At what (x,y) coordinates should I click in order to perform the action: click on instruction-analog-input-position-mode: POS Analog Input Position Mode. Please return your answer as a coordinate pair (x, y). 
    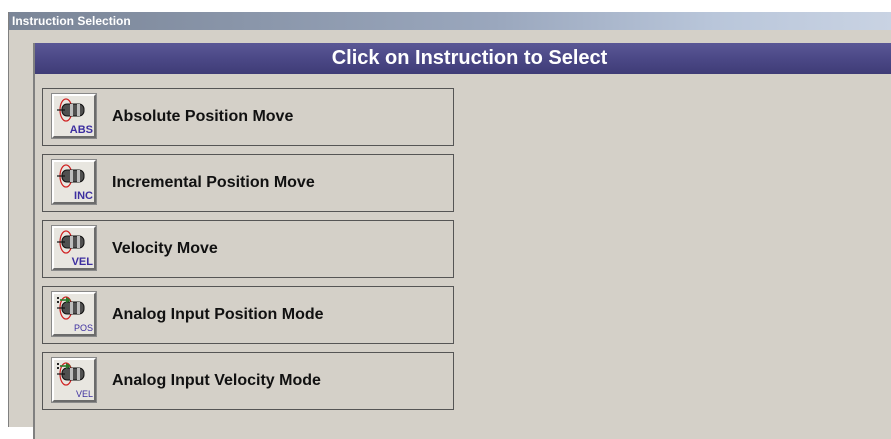
    Looking at the image, I should click on (248, 315).